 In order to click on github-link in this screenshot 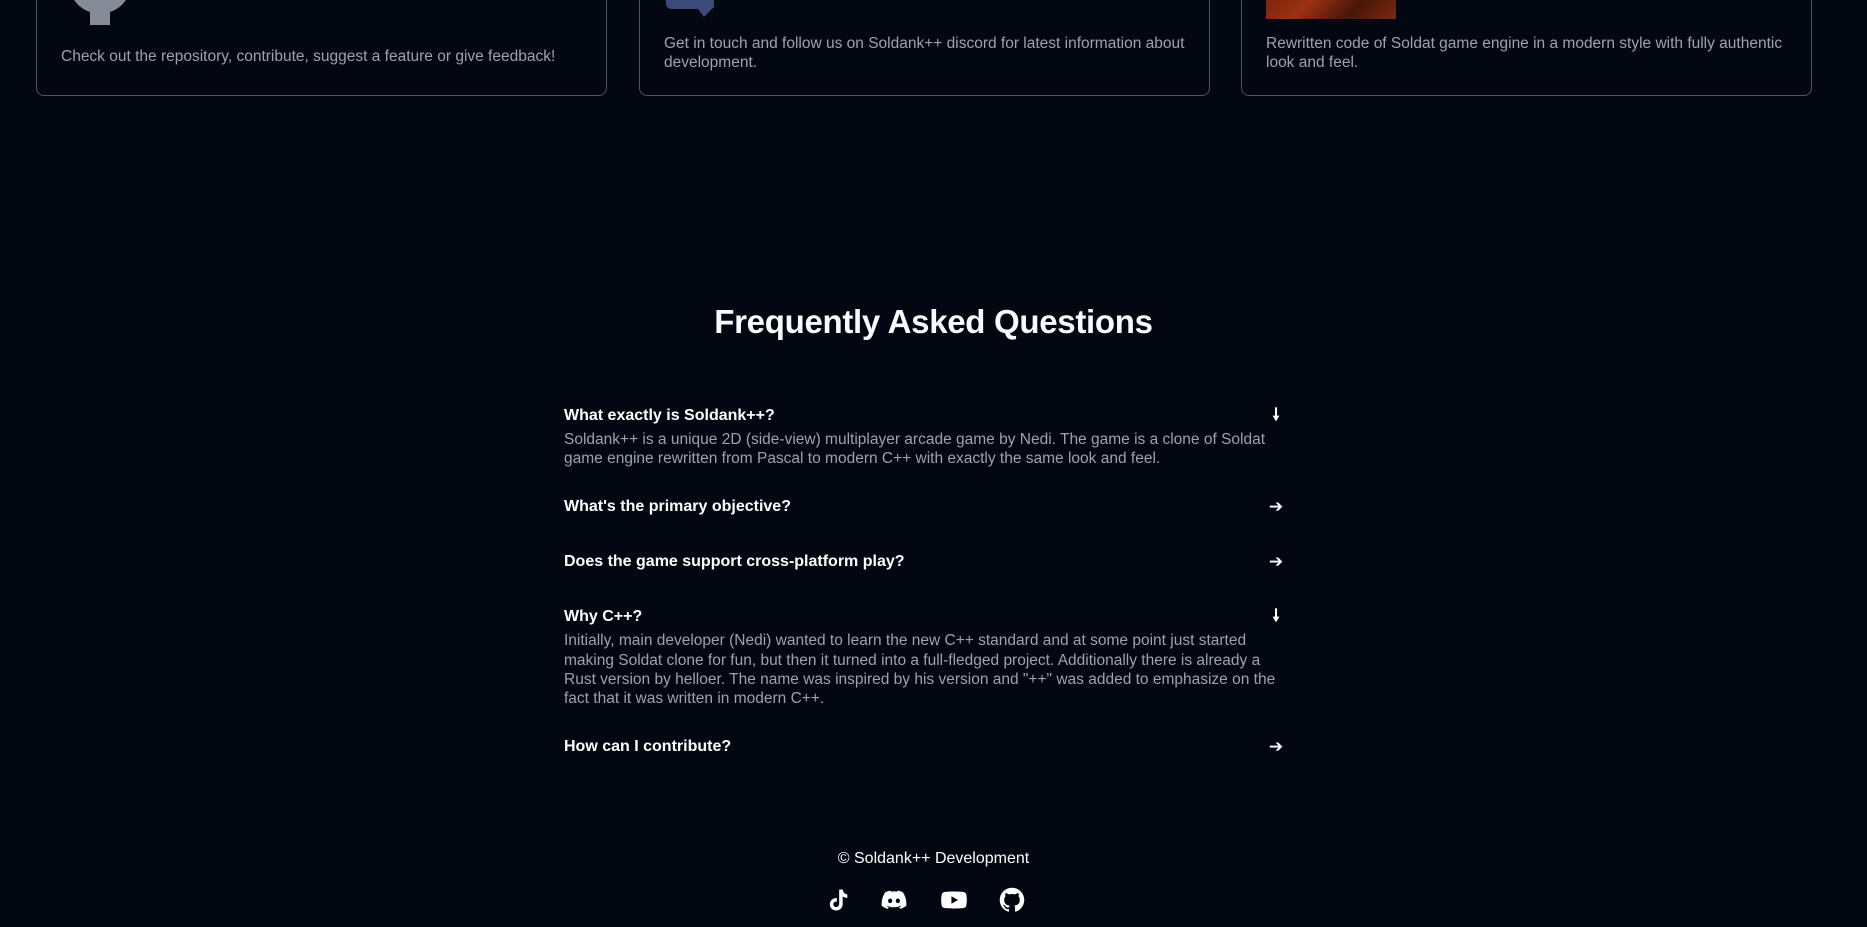, I will do `click(1012, 900)`.